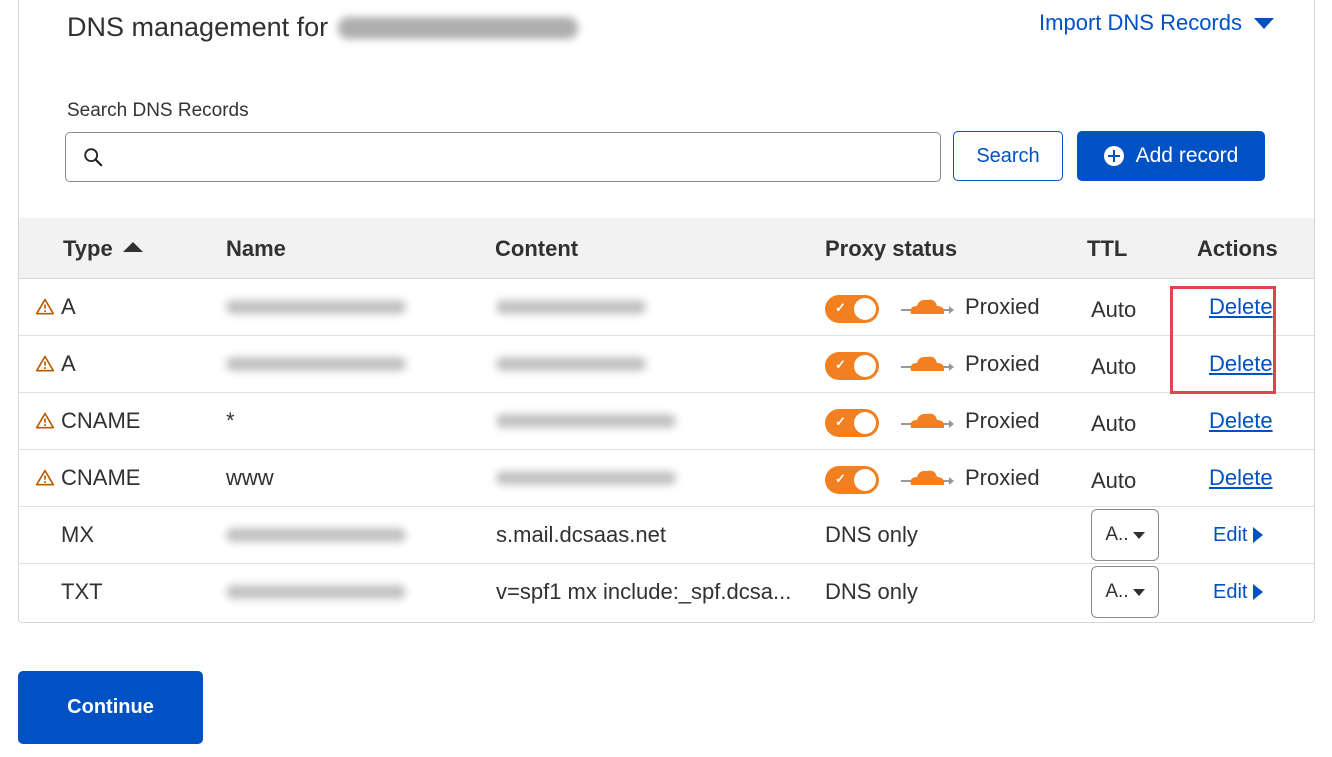 The image size is (1332, 757). What do you see at coordinates (82, 591) in the screenshot?
I see `record-type: TXT` at bounding box center [82, 591].